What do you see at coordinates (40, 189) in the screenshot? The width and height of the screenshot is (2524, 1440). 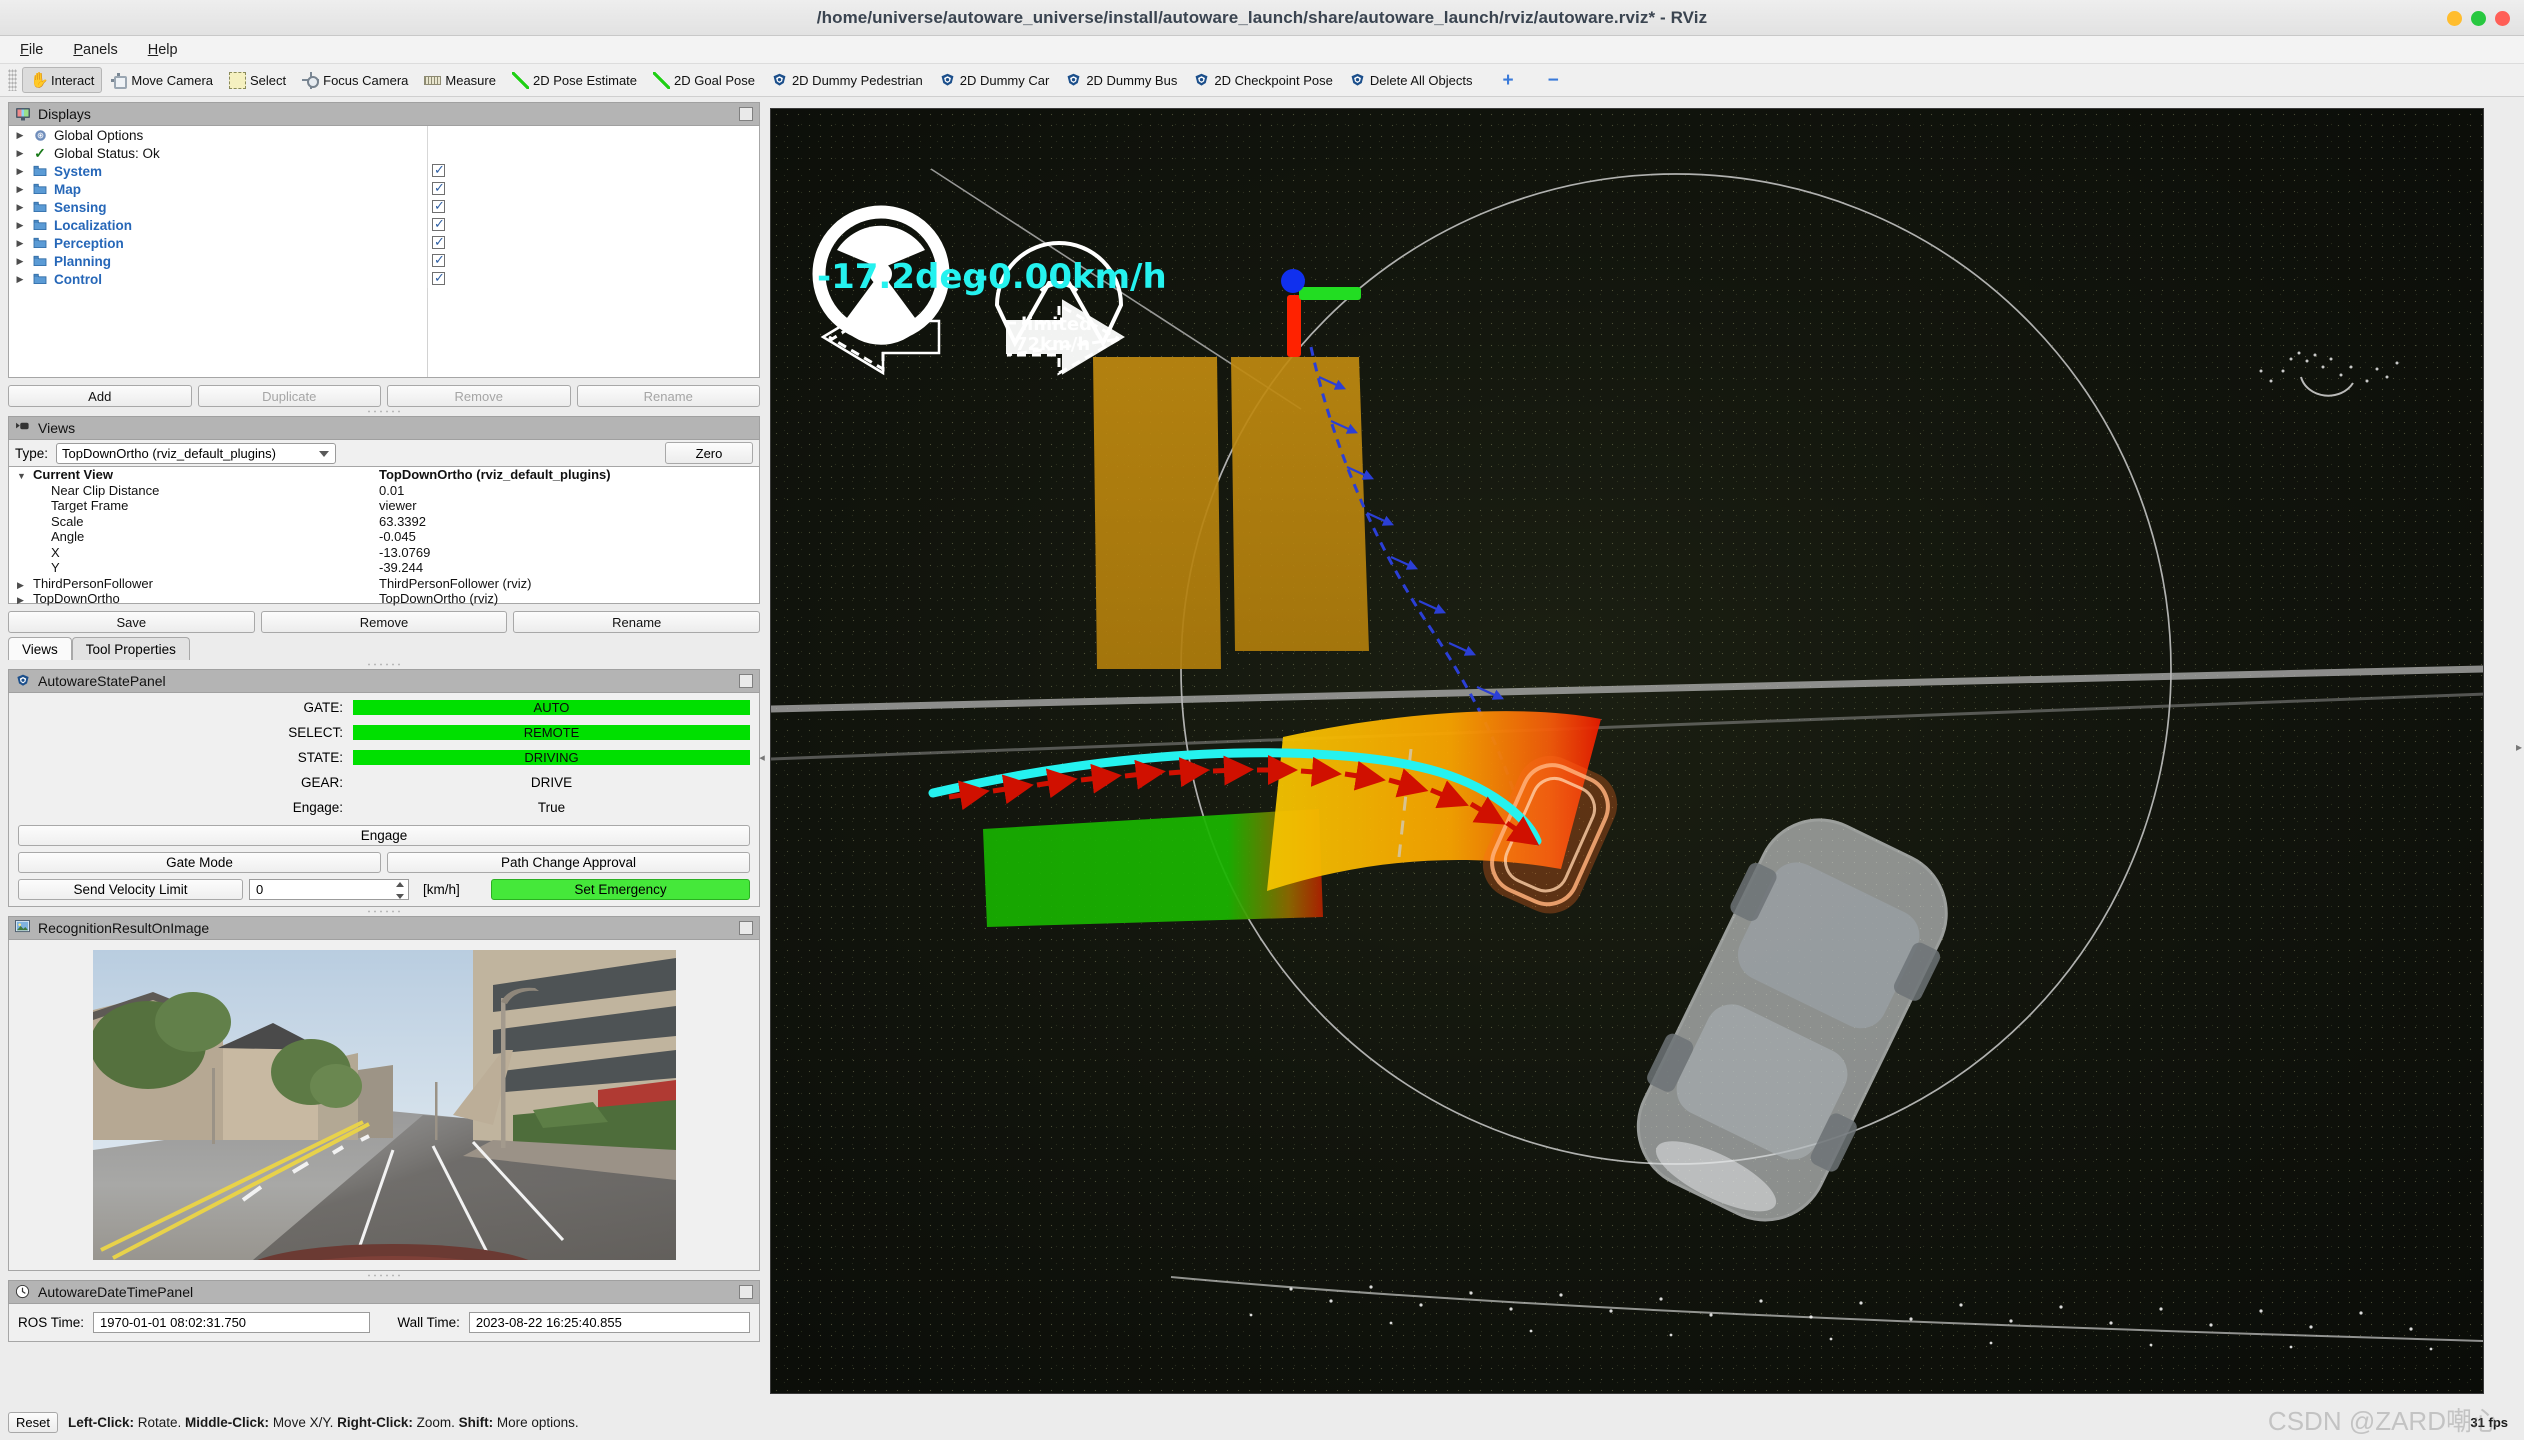 I see `folder-icon` at bounding box center [40, 189].